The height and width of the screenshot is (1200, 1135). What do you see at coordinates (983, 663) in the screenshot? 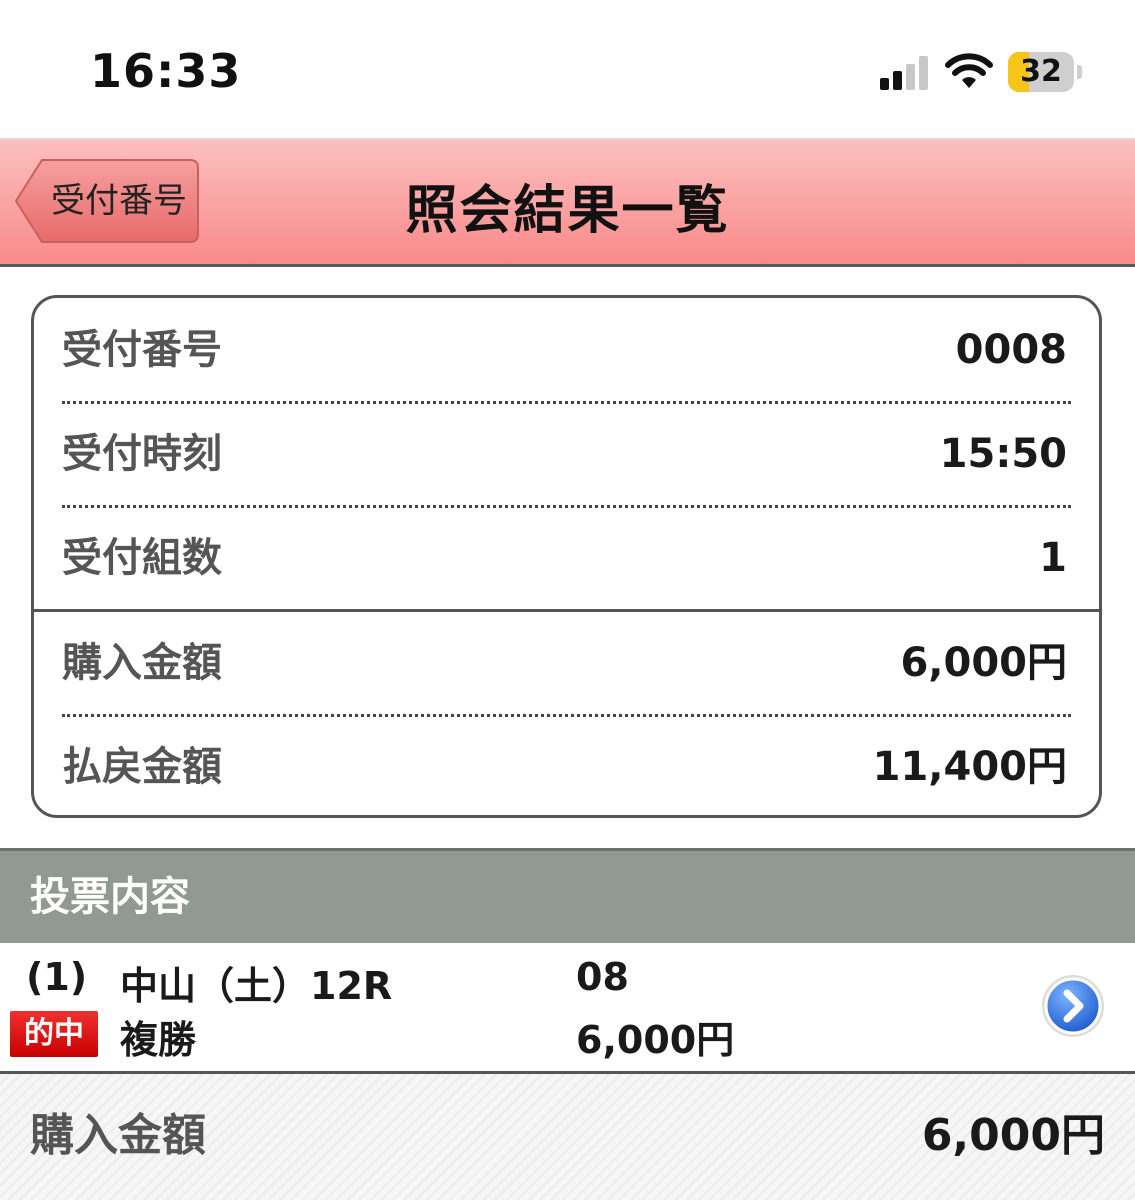
I see `summary-value: 6,000円` at bounding box center [983, 663].